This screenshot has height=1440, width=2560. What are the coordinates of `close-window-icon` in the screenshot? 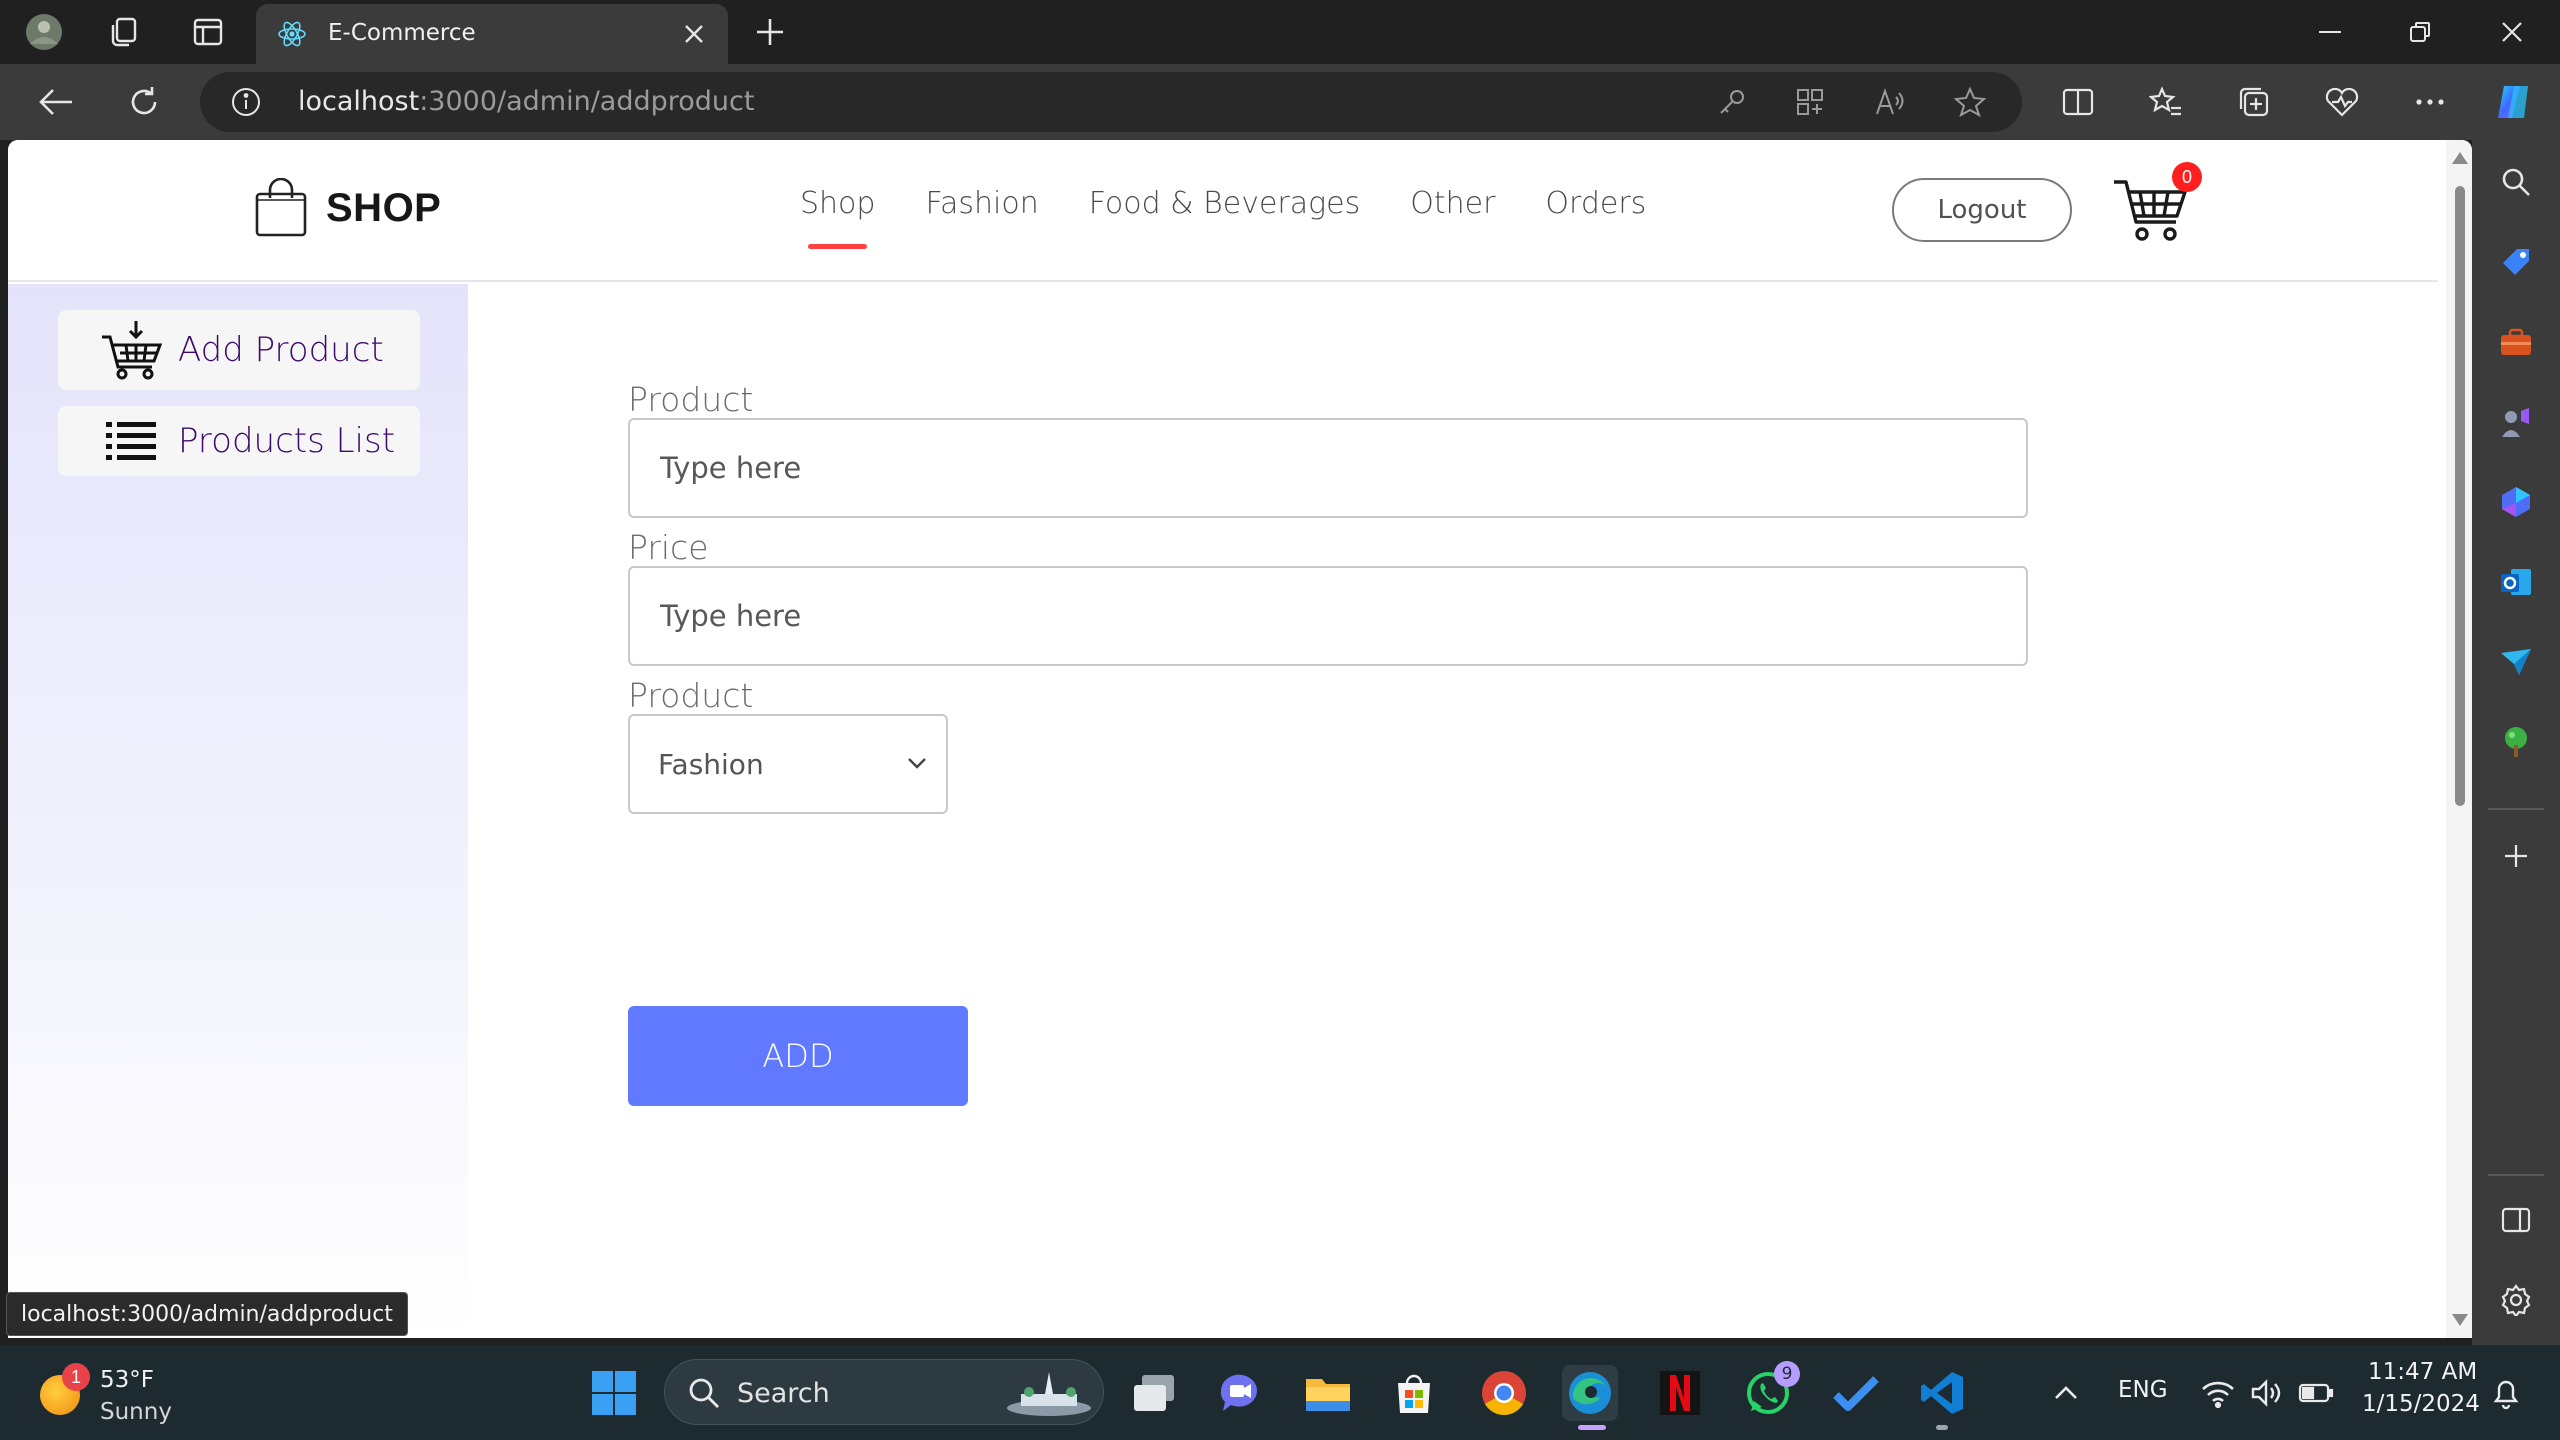 It's located at (2512, 32).